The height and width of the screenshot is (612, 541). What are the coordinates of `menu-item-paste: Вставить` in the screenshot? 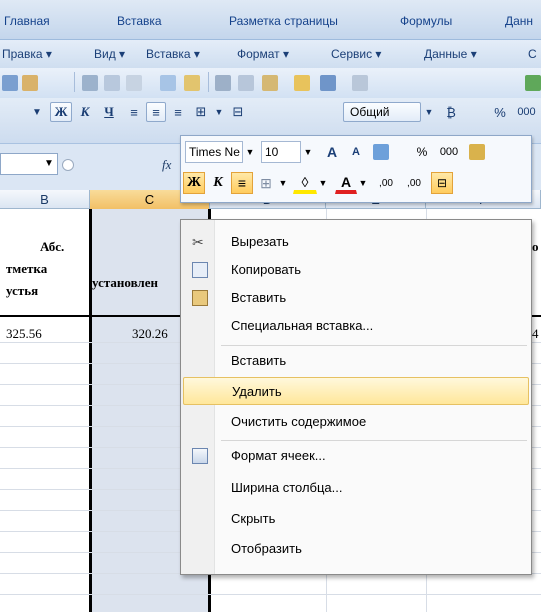 It's located at (356, 298).